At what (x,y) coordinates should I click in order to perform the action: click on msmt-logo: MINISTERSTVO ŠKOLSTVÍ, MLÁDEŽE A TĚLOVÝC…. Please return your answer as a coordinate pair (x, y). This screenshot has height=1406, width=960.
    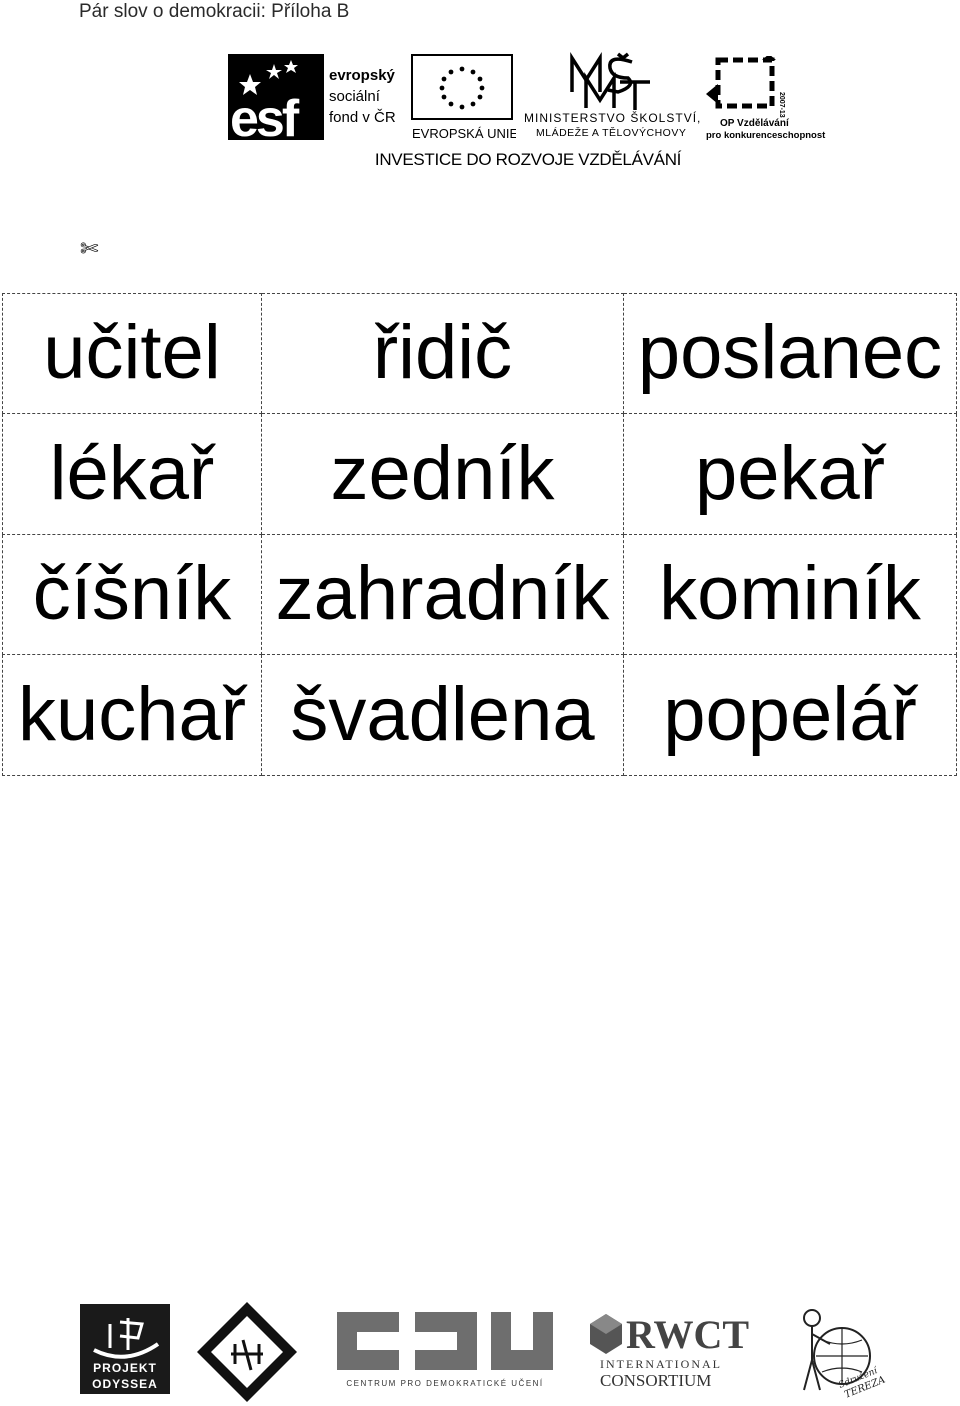
    Looking at the image, I should click on (612, 95).